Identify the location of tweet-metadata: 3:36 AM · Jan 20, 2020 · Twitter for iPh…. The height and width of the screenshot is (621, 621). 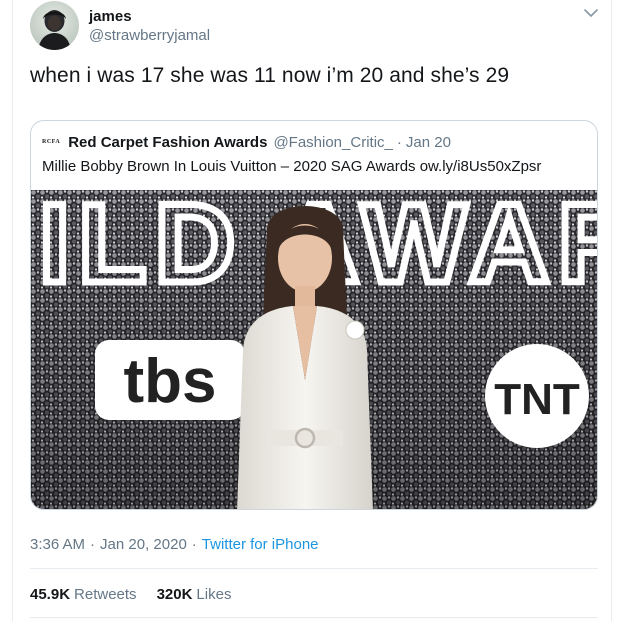
(174, 544).